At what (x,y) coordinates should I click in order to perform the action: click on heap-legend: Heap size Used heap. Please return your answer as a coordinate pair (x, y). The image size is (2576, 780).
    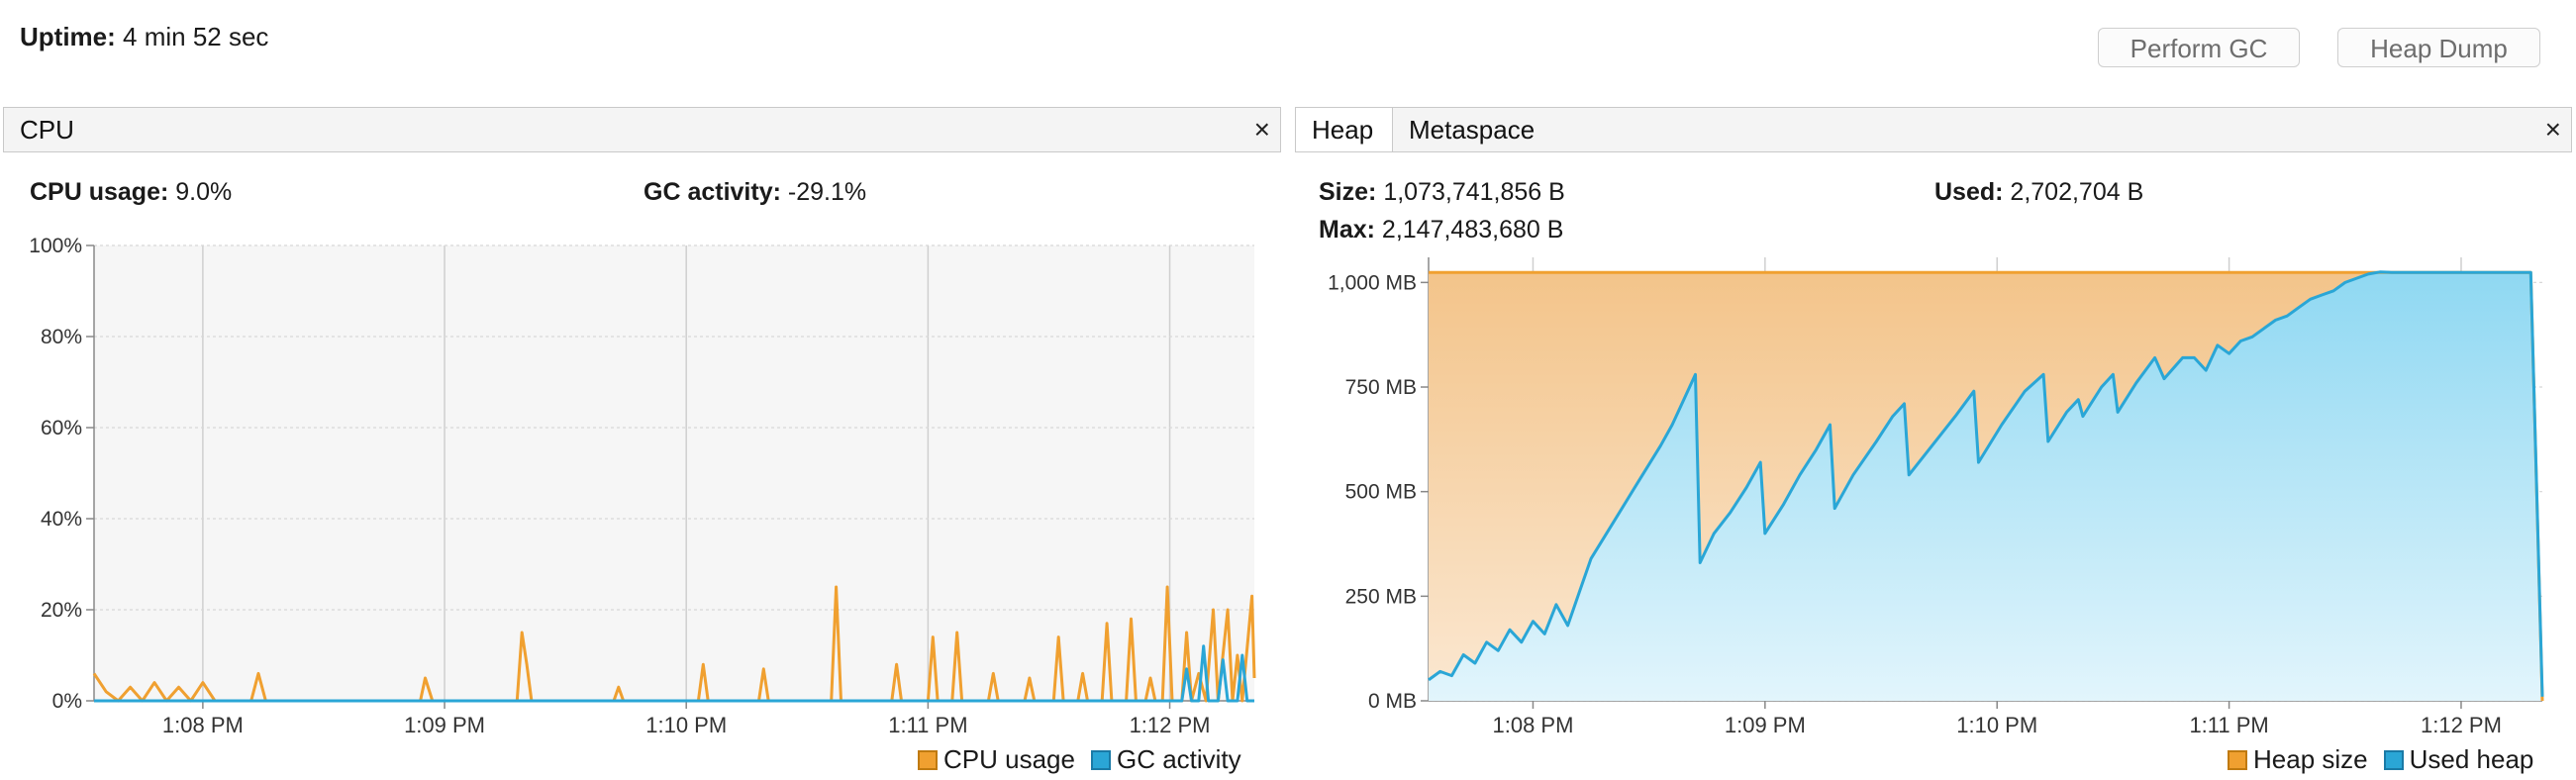
    Looking at the image, I should click on (2380, 759).